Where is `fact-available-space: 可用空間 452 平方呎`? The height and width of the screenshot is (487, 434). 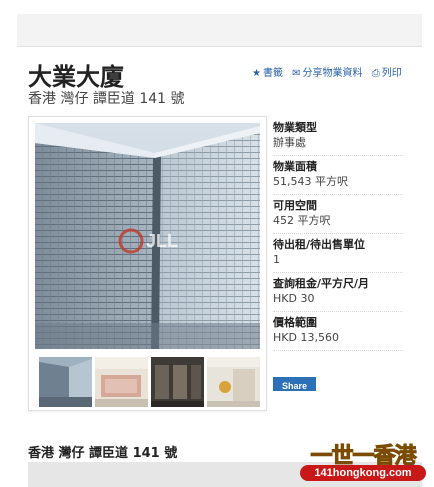 fact-available-space: 可用空間 452 平方呎 is located at coordinates (338, 214).